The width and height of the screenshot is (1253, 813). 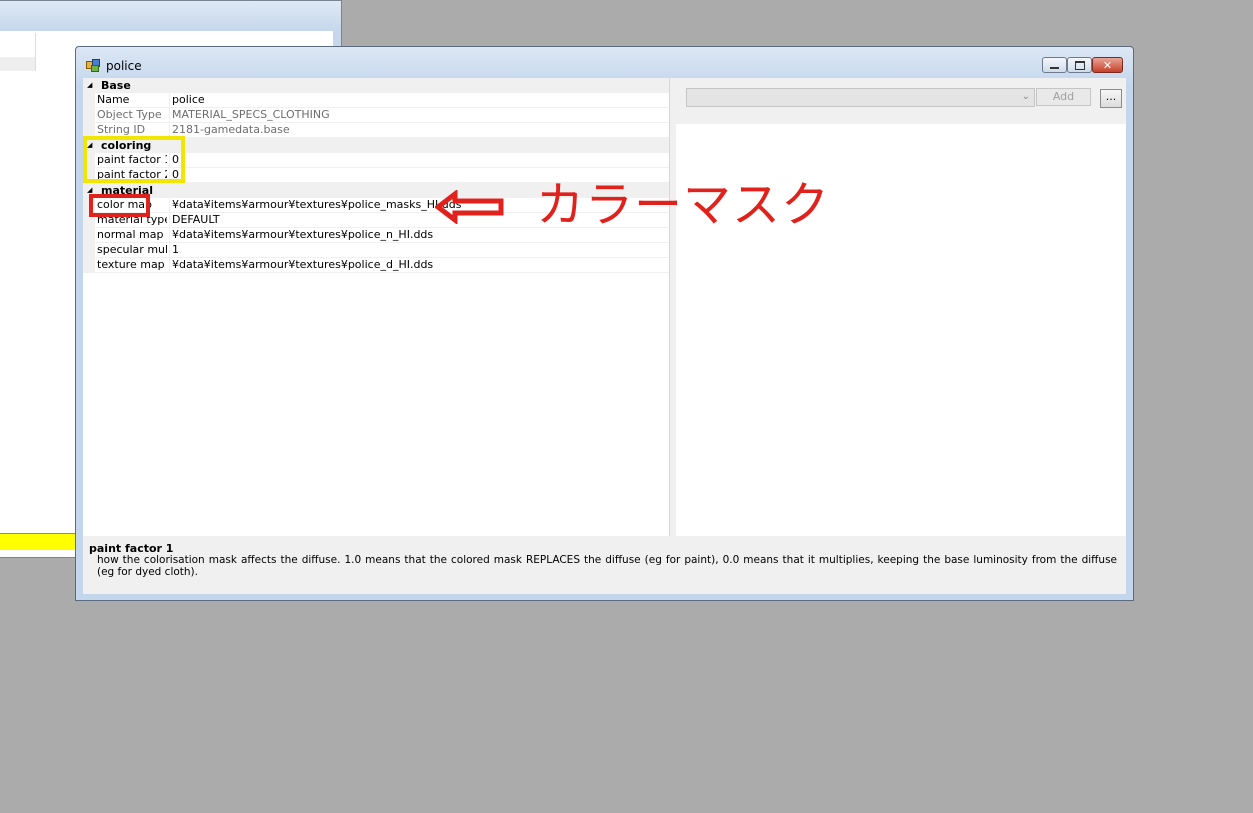 I want to click on window-controls: ✕, so click(x=1082, y=65).